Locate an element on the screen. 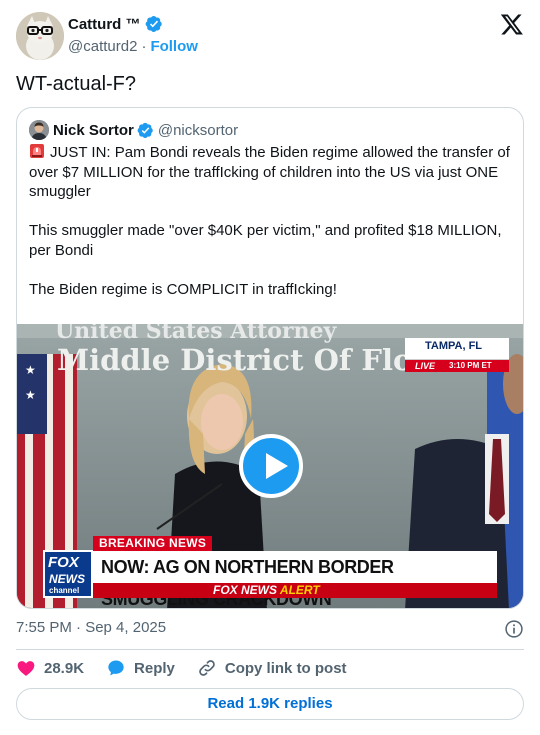  link-icon is located at coordinates (207, 668).